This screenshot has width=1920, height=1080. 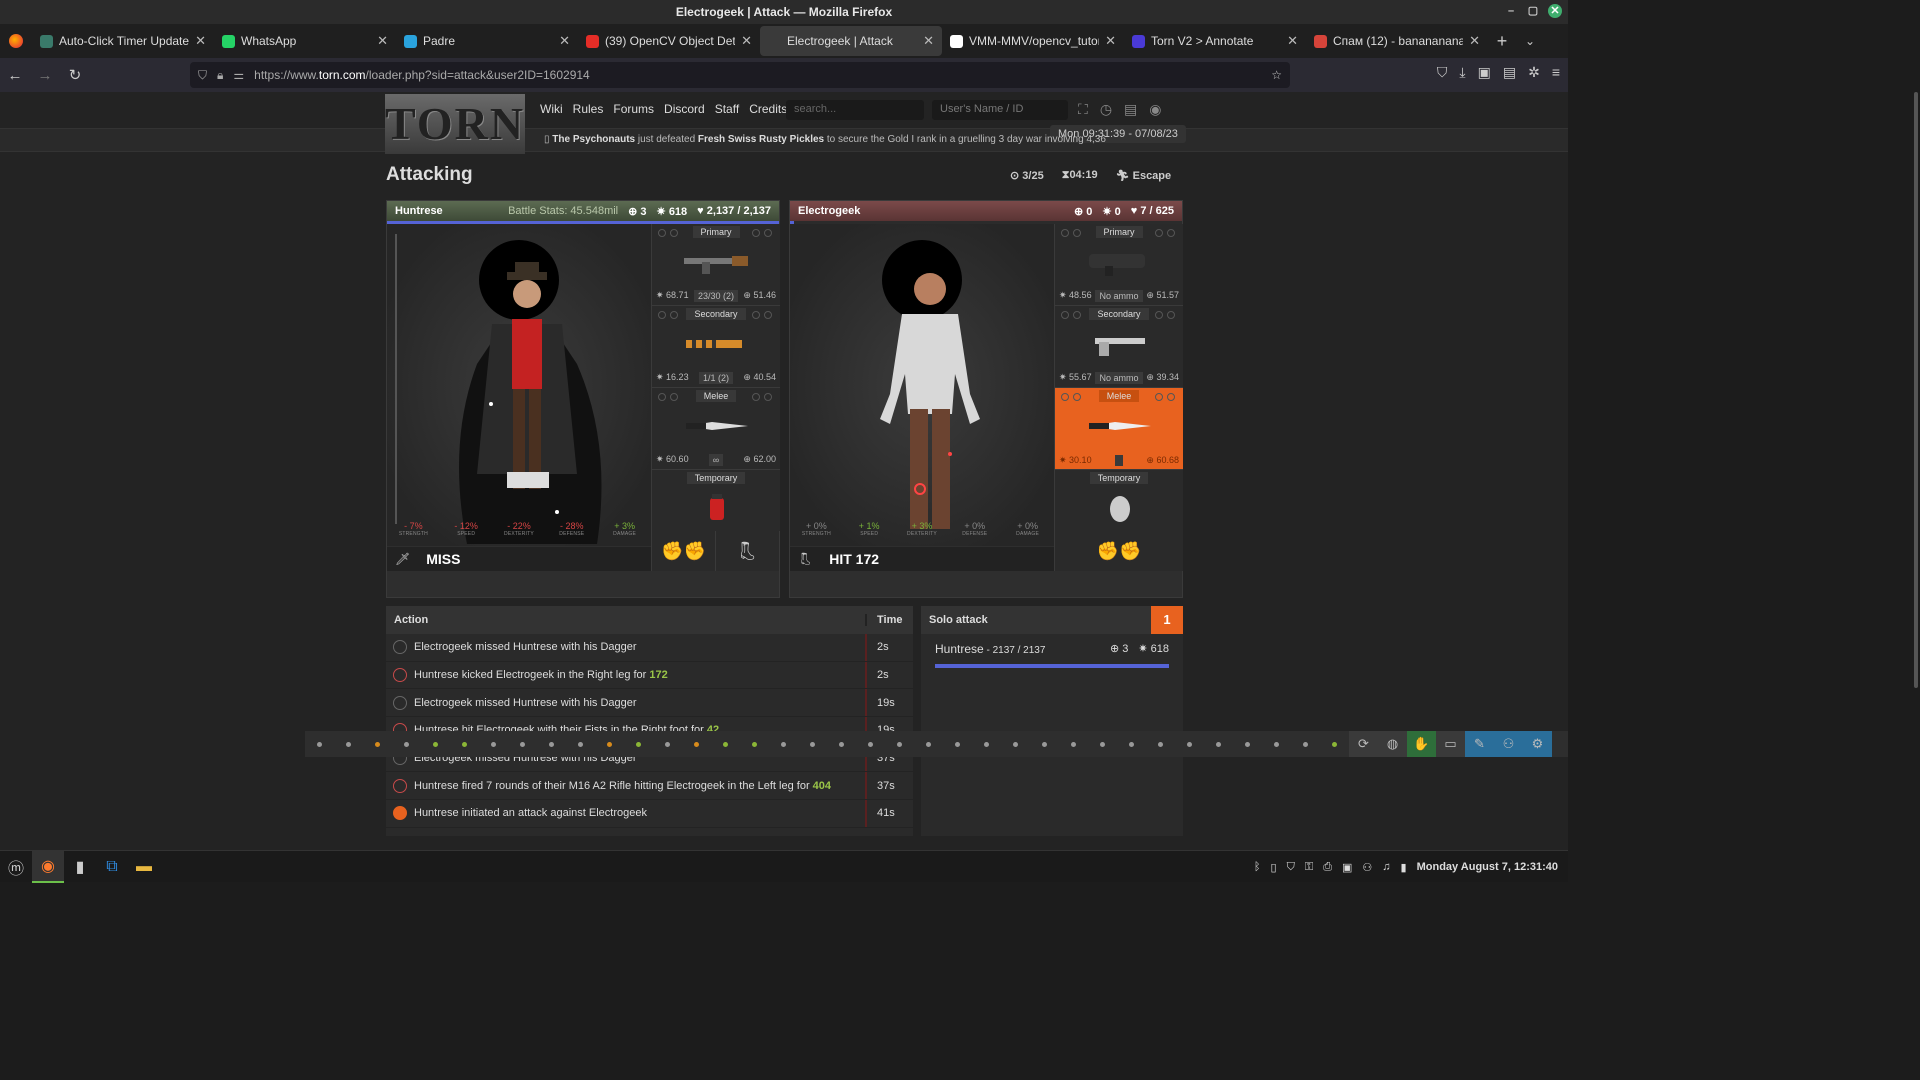 What do you see at coordinates (922, 385) in the screenshot?
I see `opponent-model` at bounding box center [922, 385].